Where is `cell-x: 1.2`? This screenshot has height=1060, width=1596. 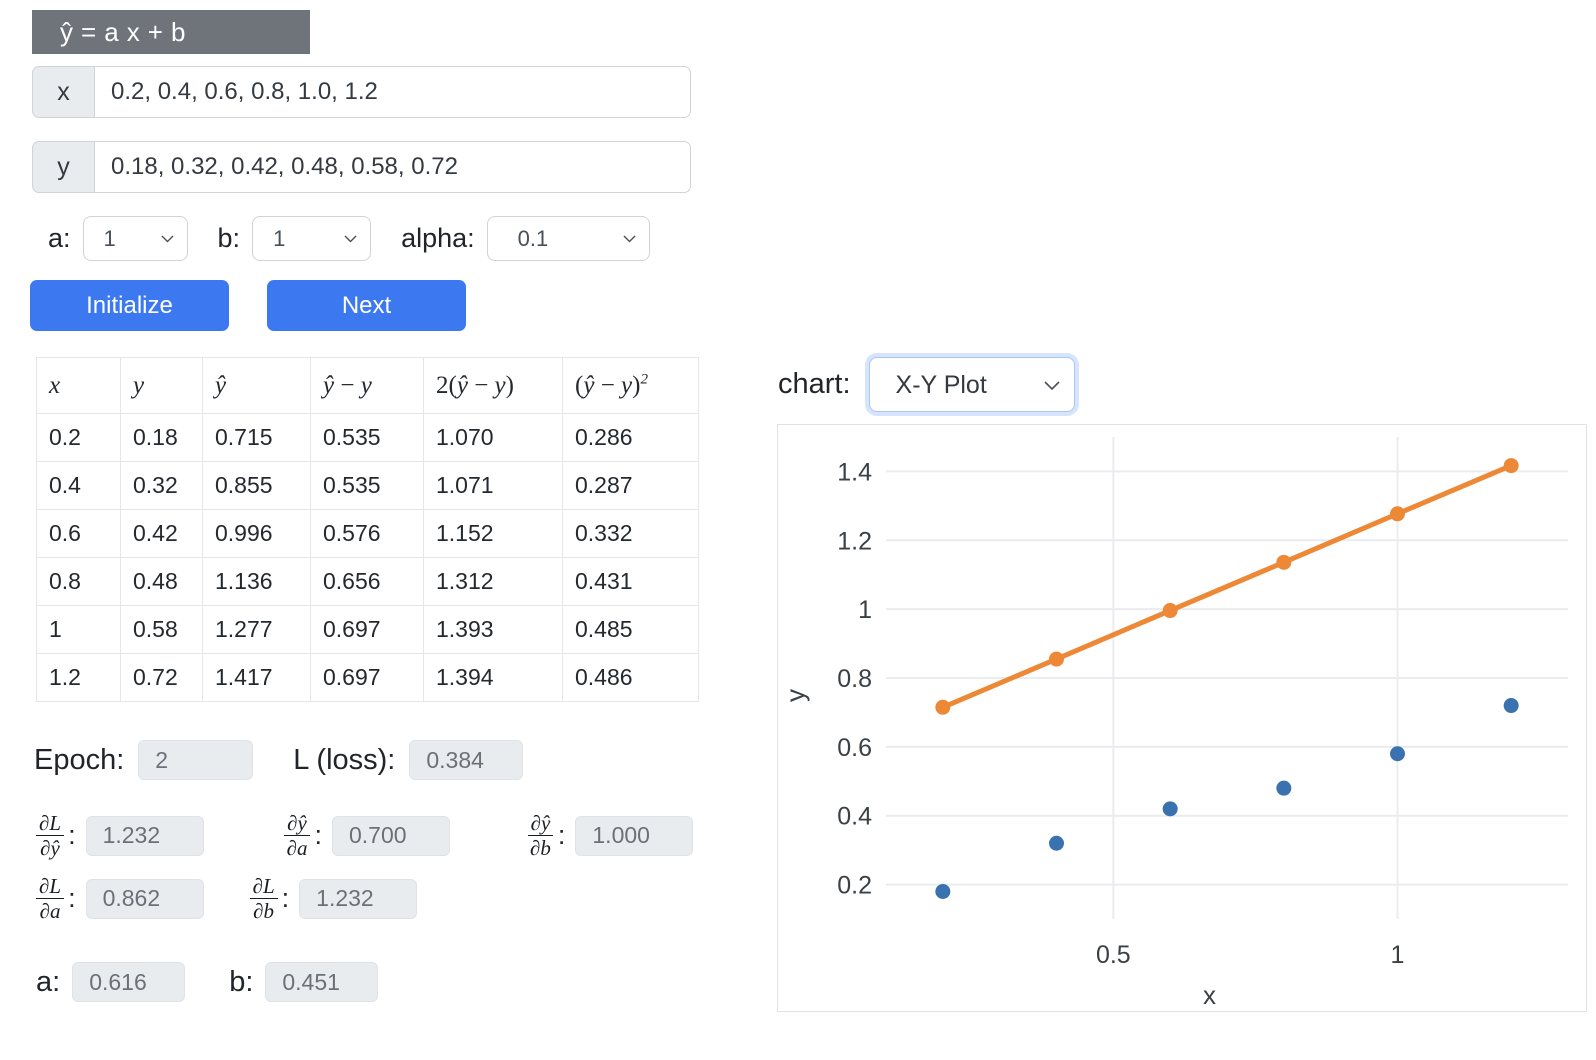 cell-x: 1.2 is located at coordinates (78, 677).